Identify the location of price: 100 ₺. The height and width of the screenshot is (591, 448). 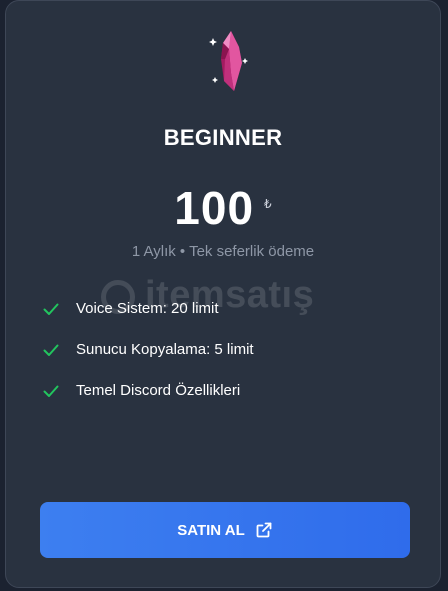
(223, 208).